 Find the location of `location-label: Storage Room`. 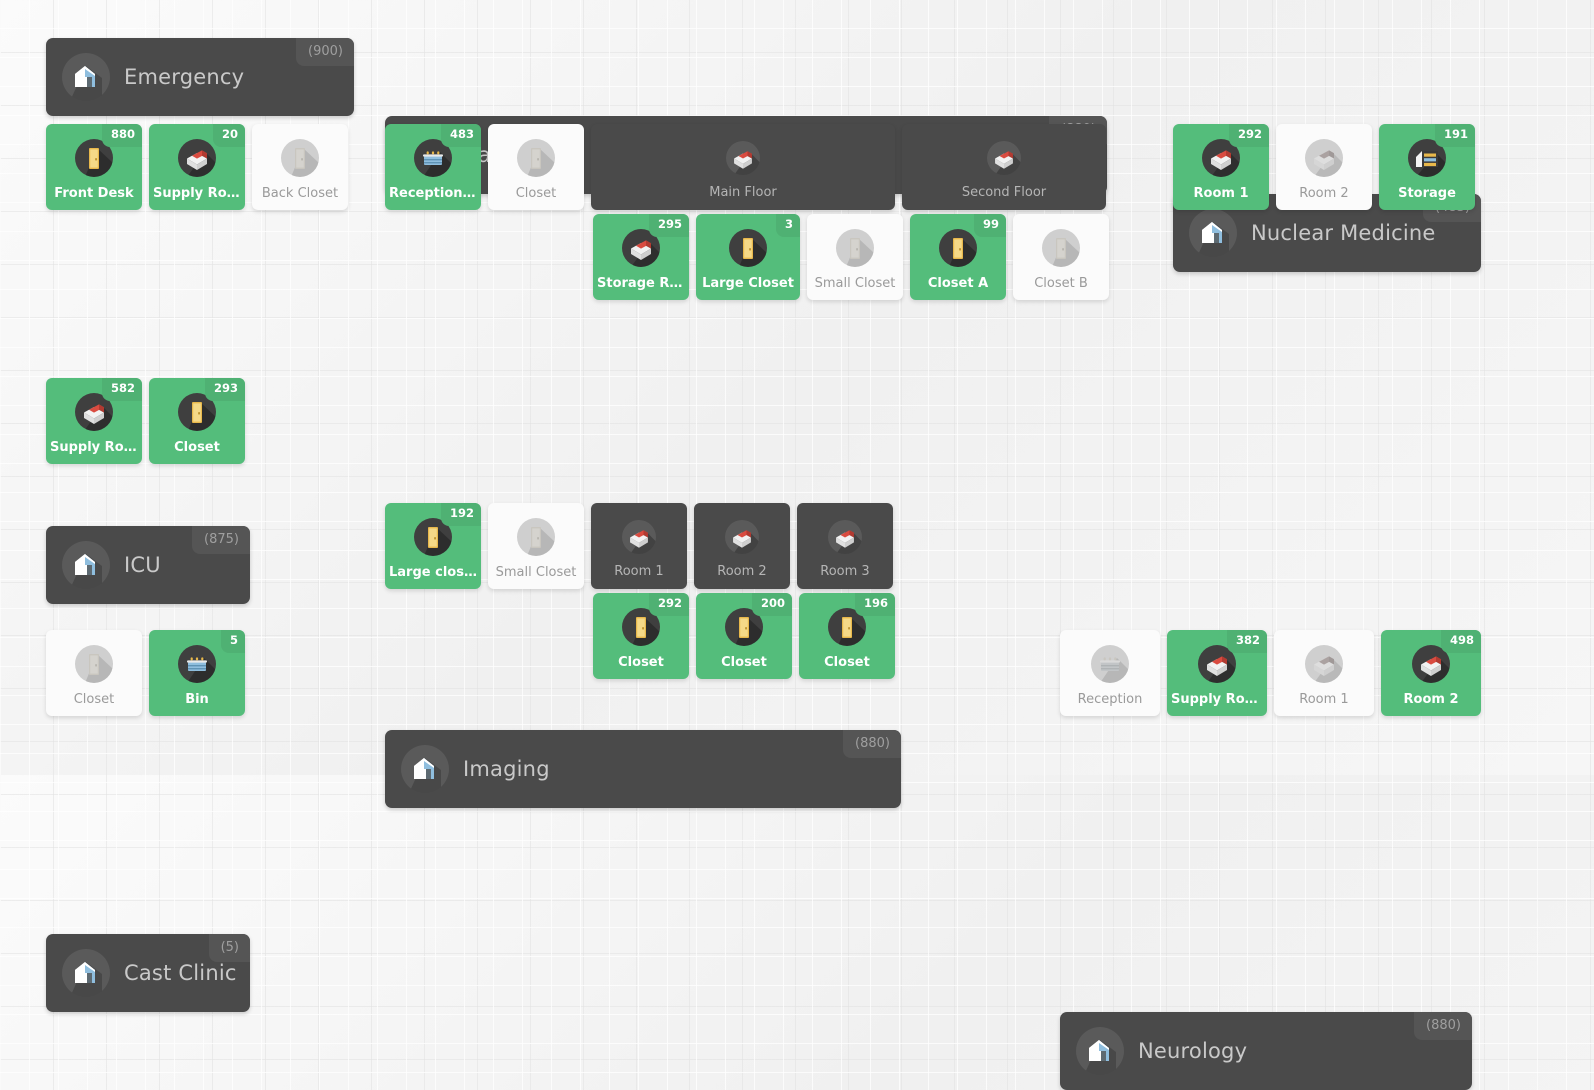

location-label: Storage Room is located at coordinates (643, 283).